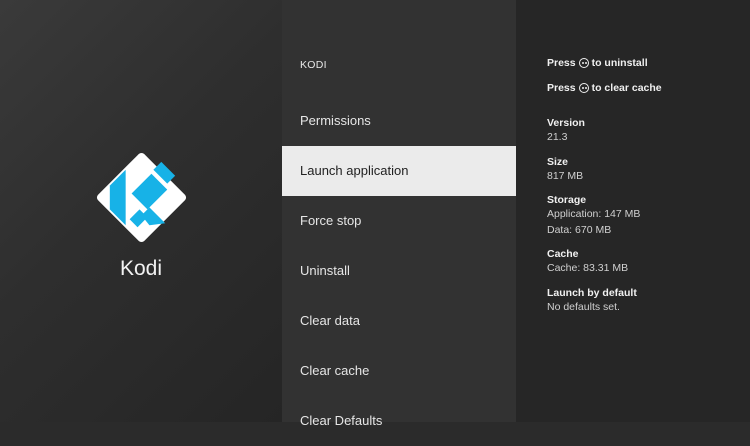 The image size is (750, 446). What do you see at coordinates (619, 63) in the screenshot?
I see `hint-suffix: to uninstall` at bounding box center [619, 63].